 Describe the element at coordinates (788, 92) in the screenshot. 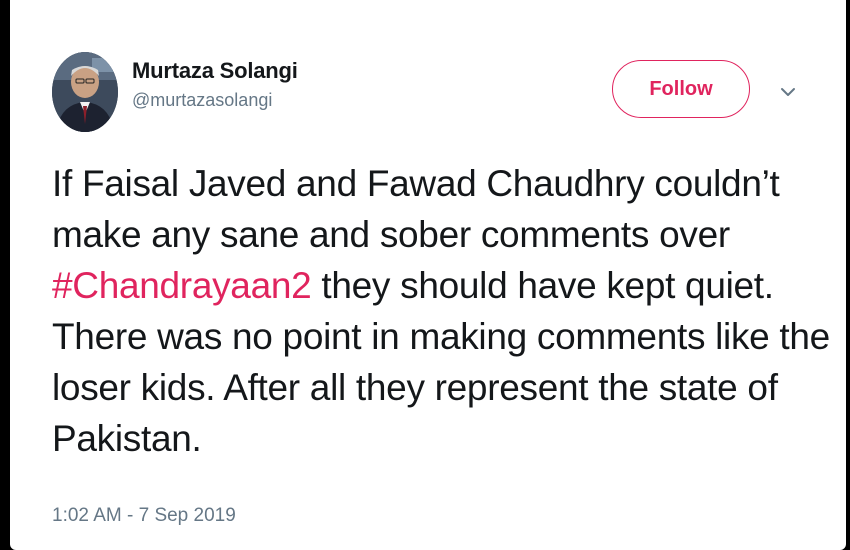

I see `chevron-down-icon` at that location.